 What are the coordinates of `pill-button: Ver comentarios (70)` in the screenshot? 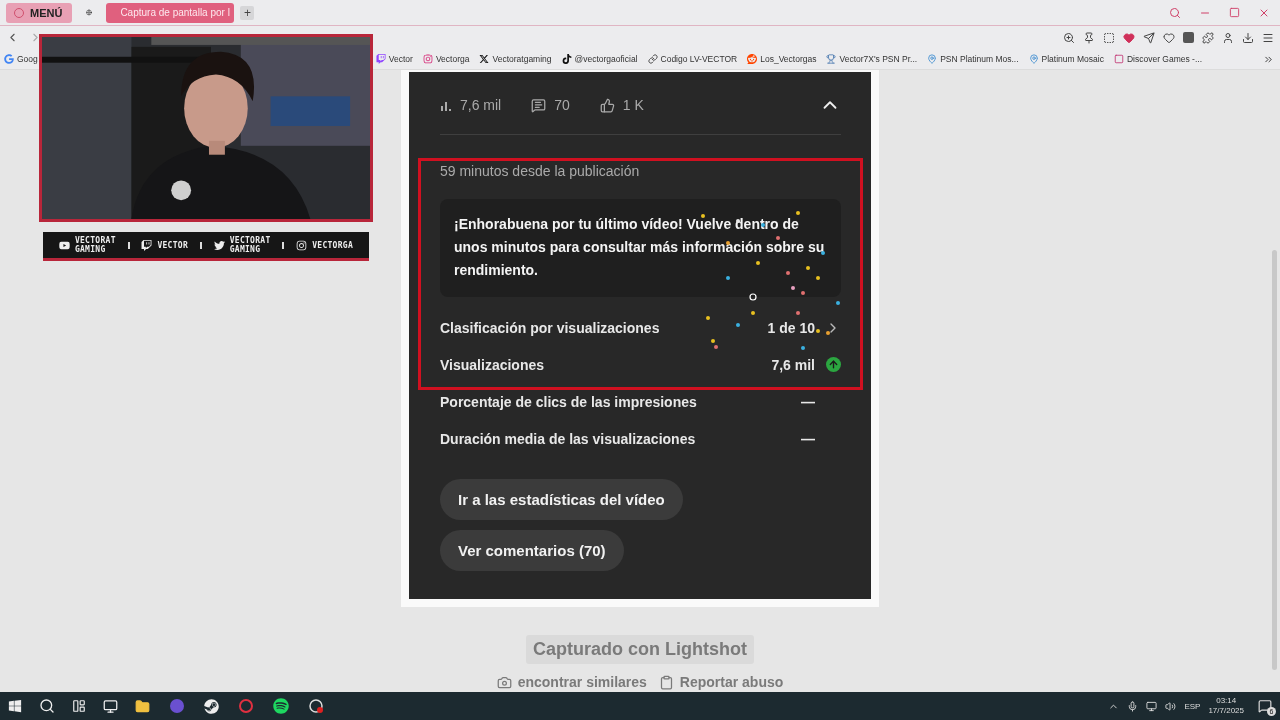 It's located at (532, 550).